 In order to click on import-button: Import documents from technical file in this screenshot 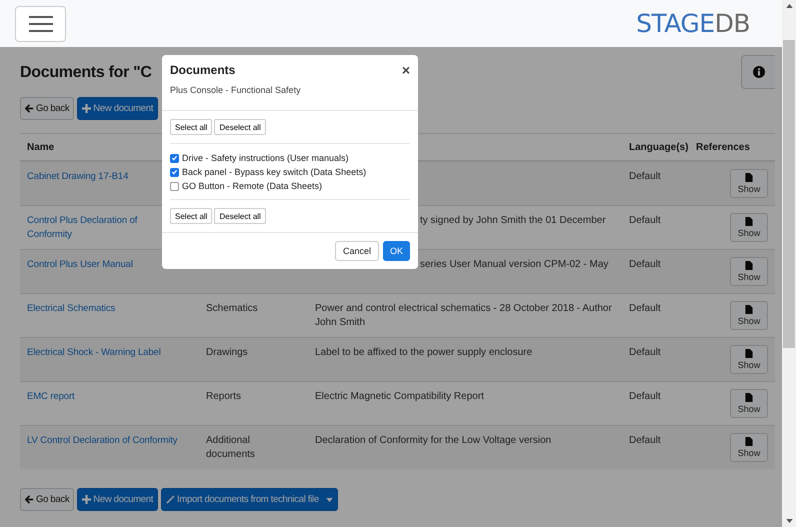, I will do `click(249, 499)`.